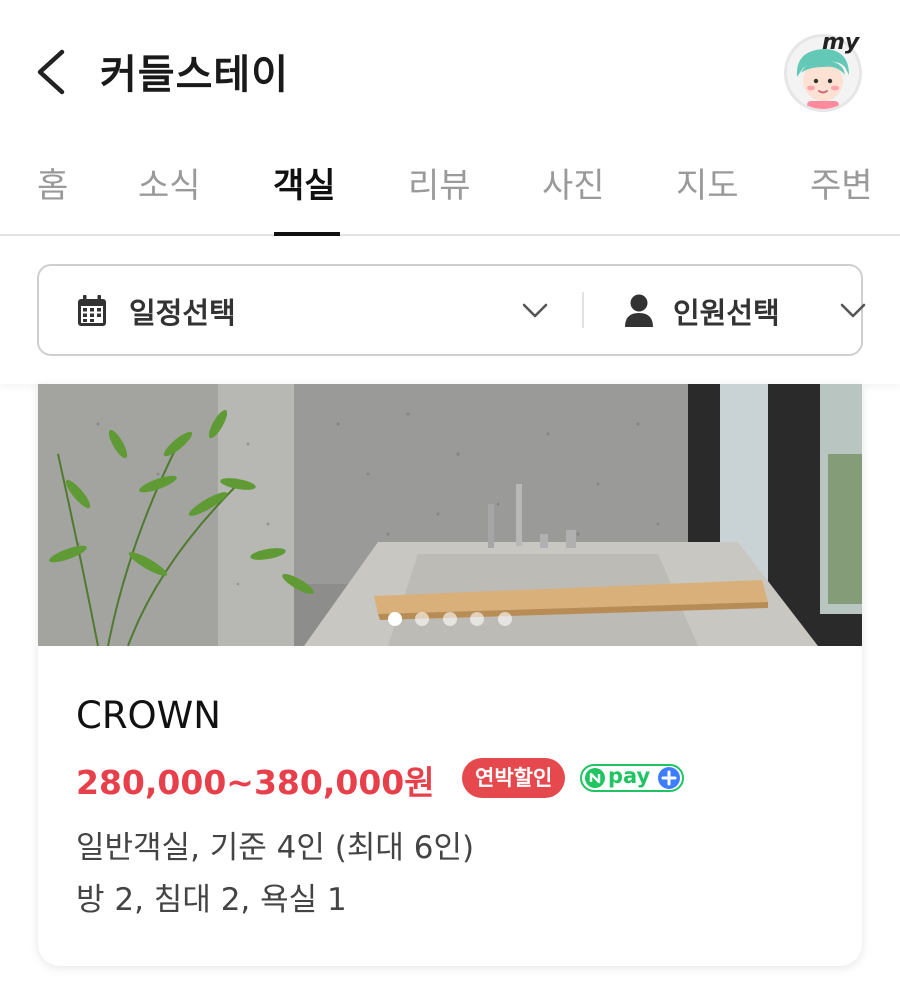 The width and height of the screenshot is (900, 981). Describe the element at coordinates (841, 42) in the screenshot. I see `avatar-my-label: my` at that location.